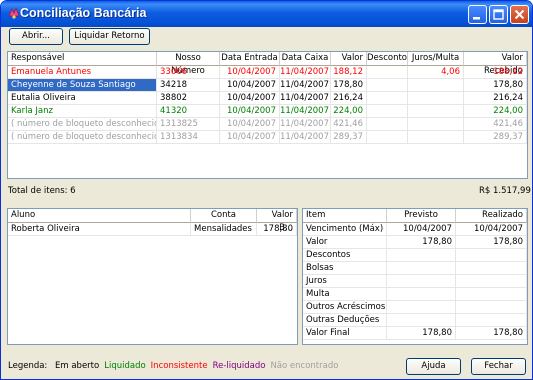 The image size is (533, 380). What do you see at coordinates (188, 85) in the screenshot?
I see `table-cell: 34218` at bounding box center [188, 85].